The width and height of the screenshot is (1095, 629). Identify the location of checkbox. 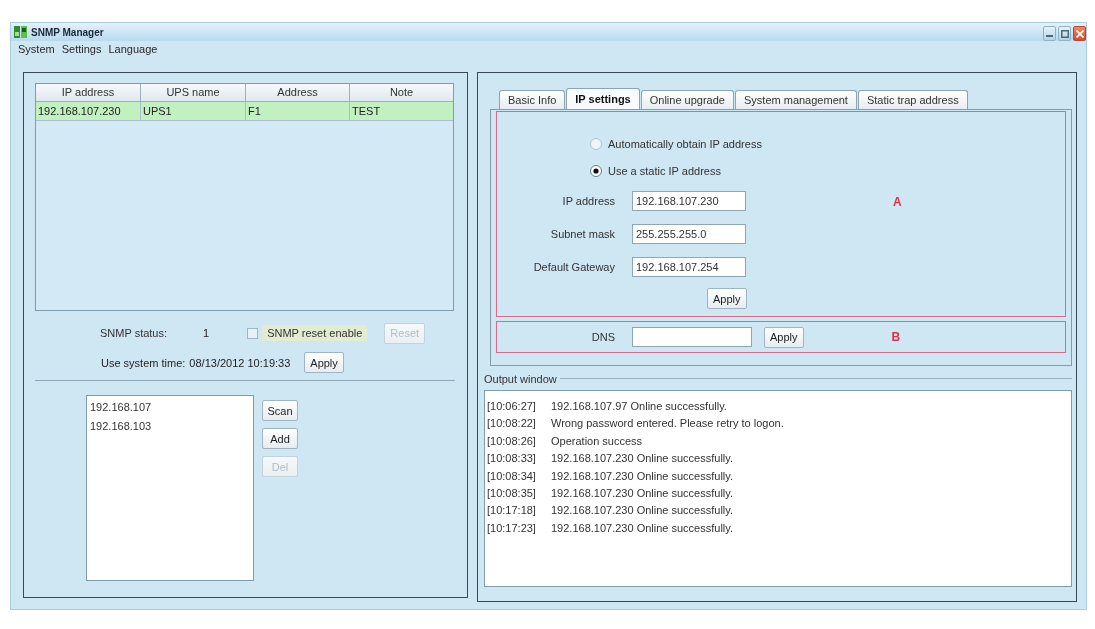
(253, 333).